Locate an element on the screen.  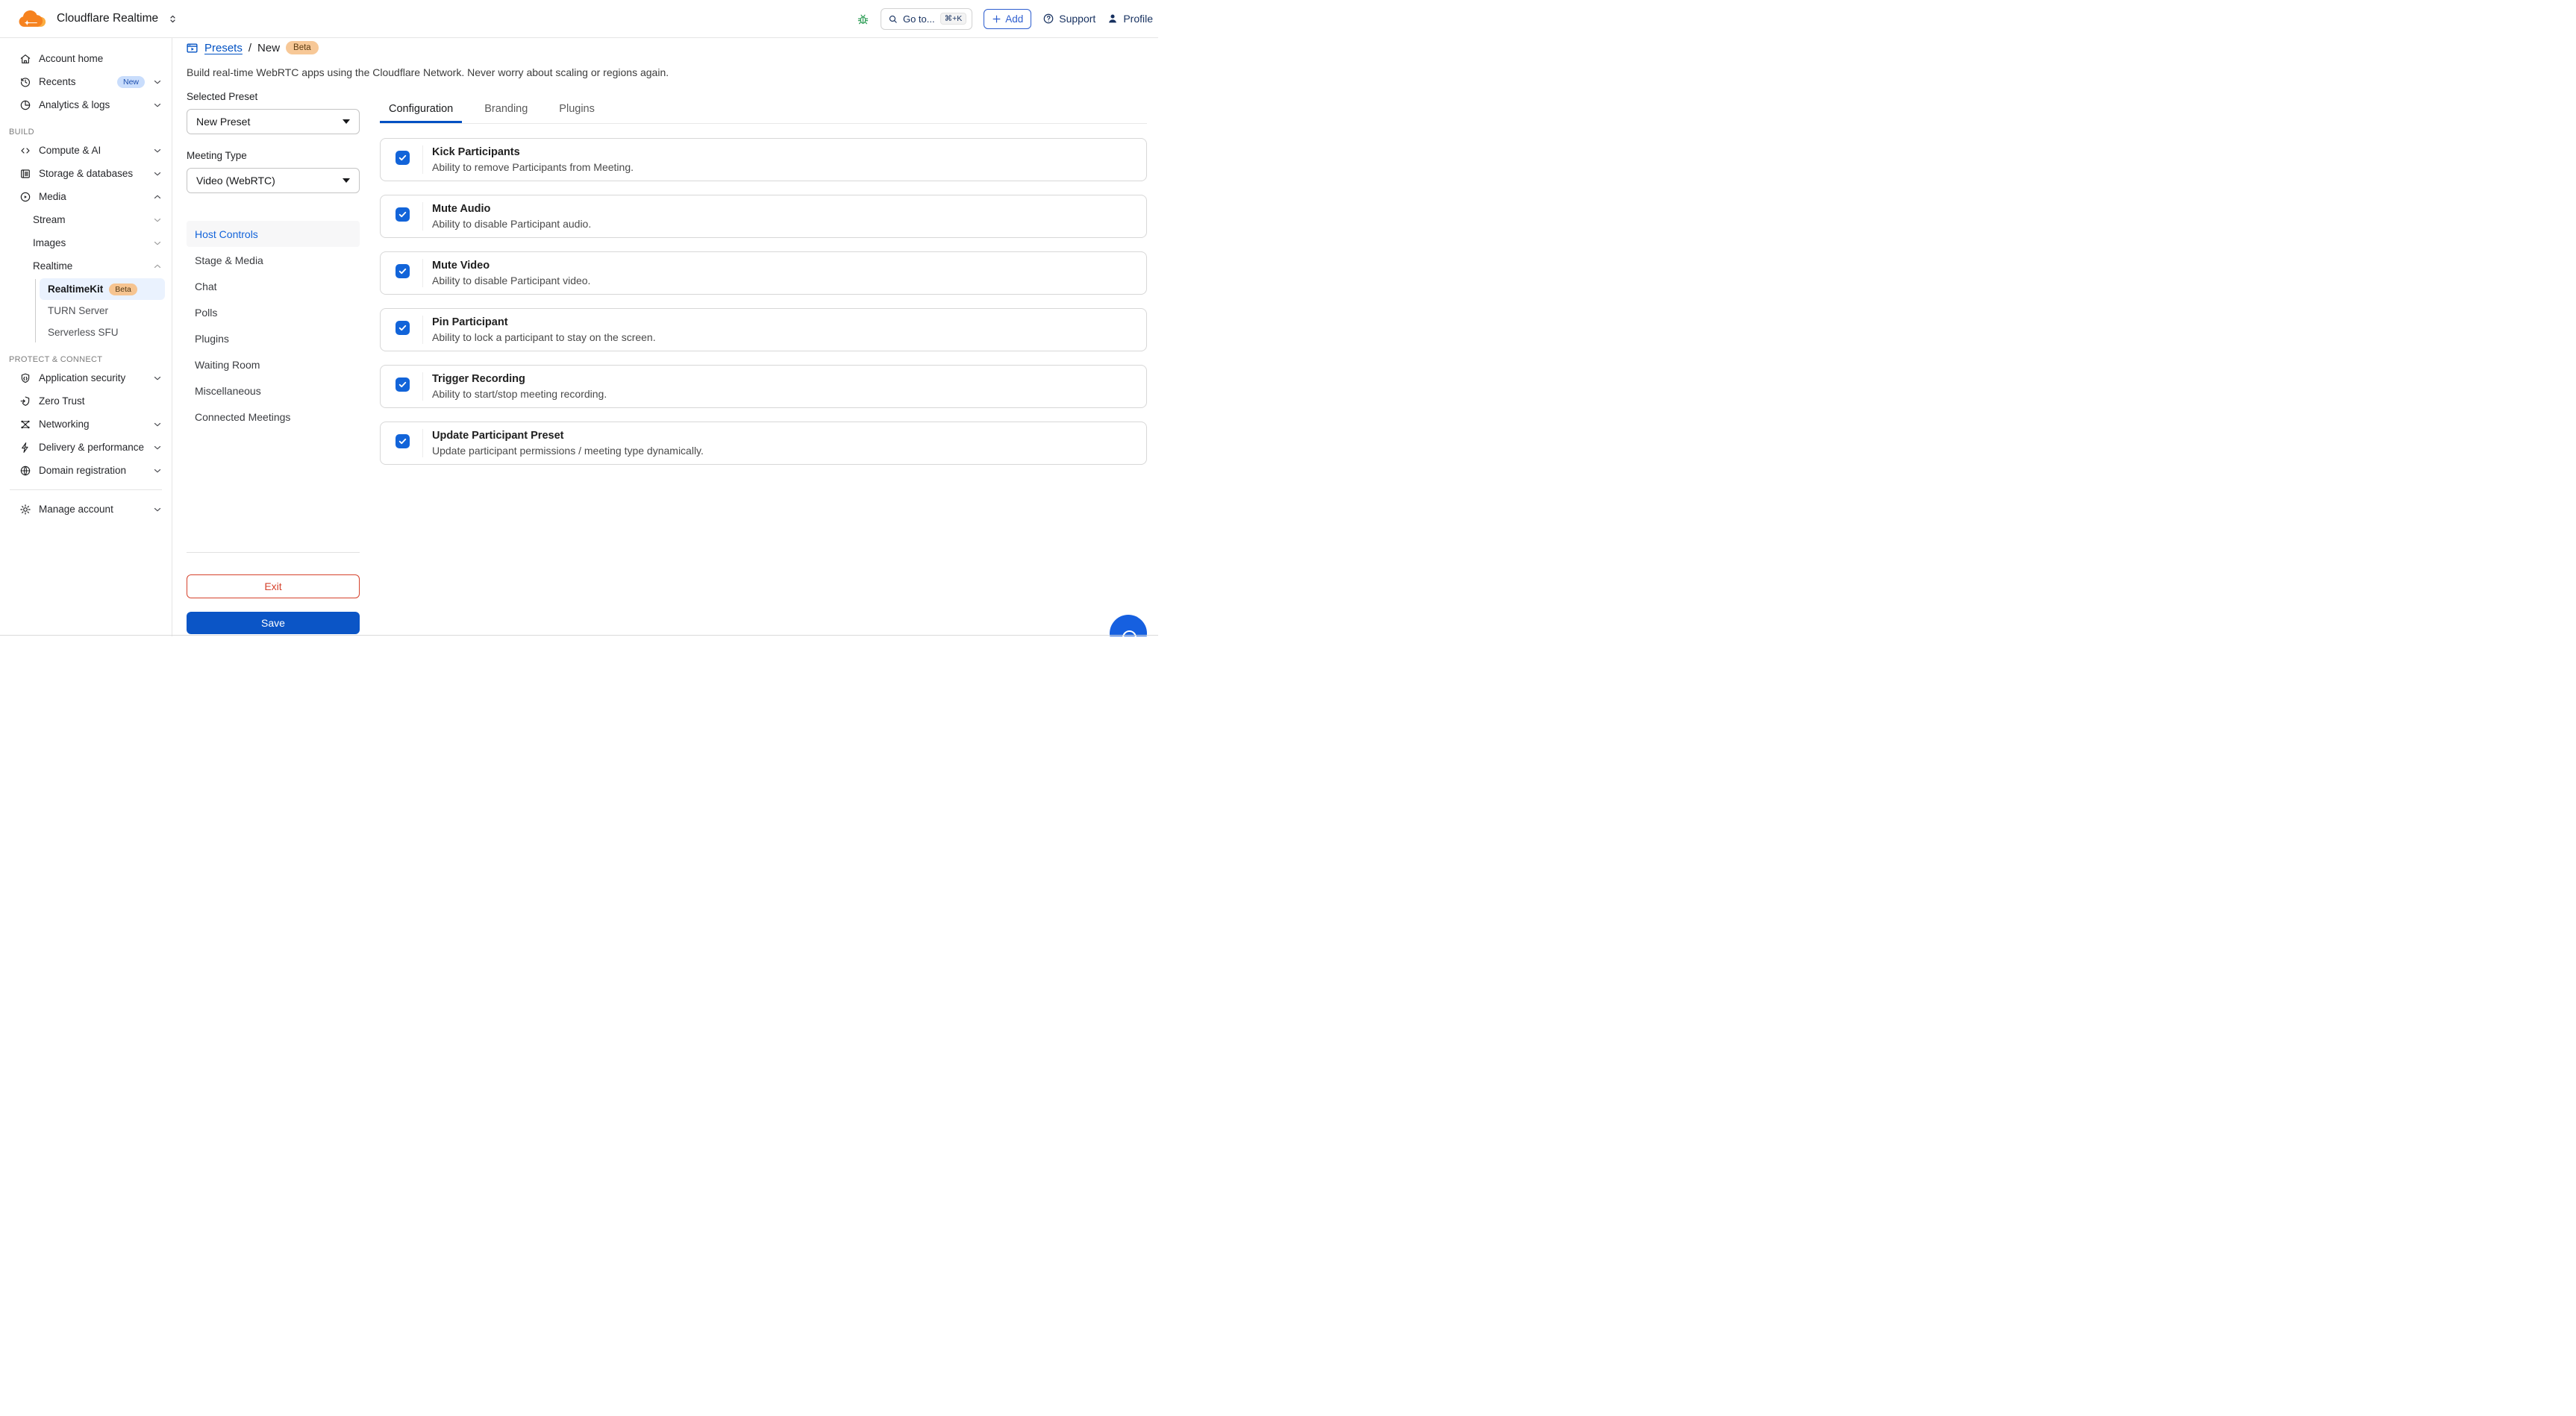
sidebar-item-application-security: Application security is located at coordinates (86, 378).